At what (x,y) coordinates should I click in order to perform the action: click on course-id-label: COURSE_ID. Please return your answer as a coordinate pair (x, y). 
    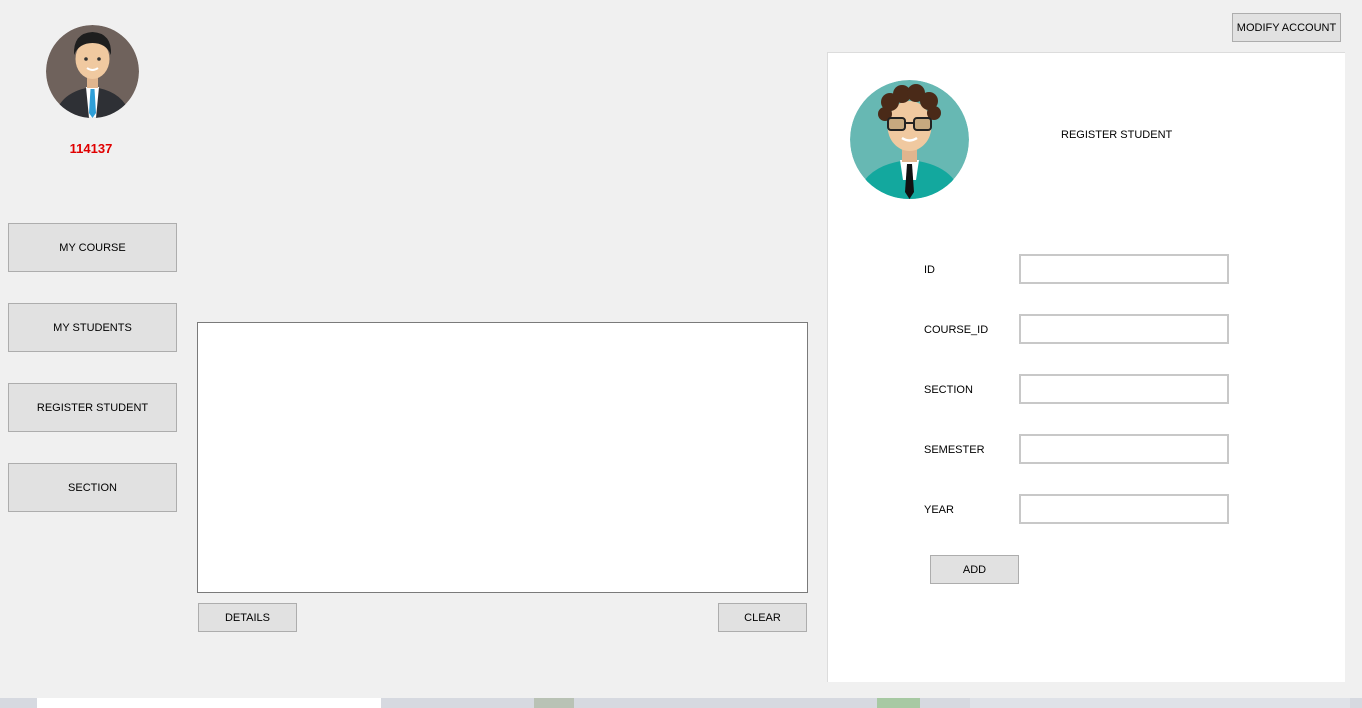
    Looking at the image, I should click on (956, 330).